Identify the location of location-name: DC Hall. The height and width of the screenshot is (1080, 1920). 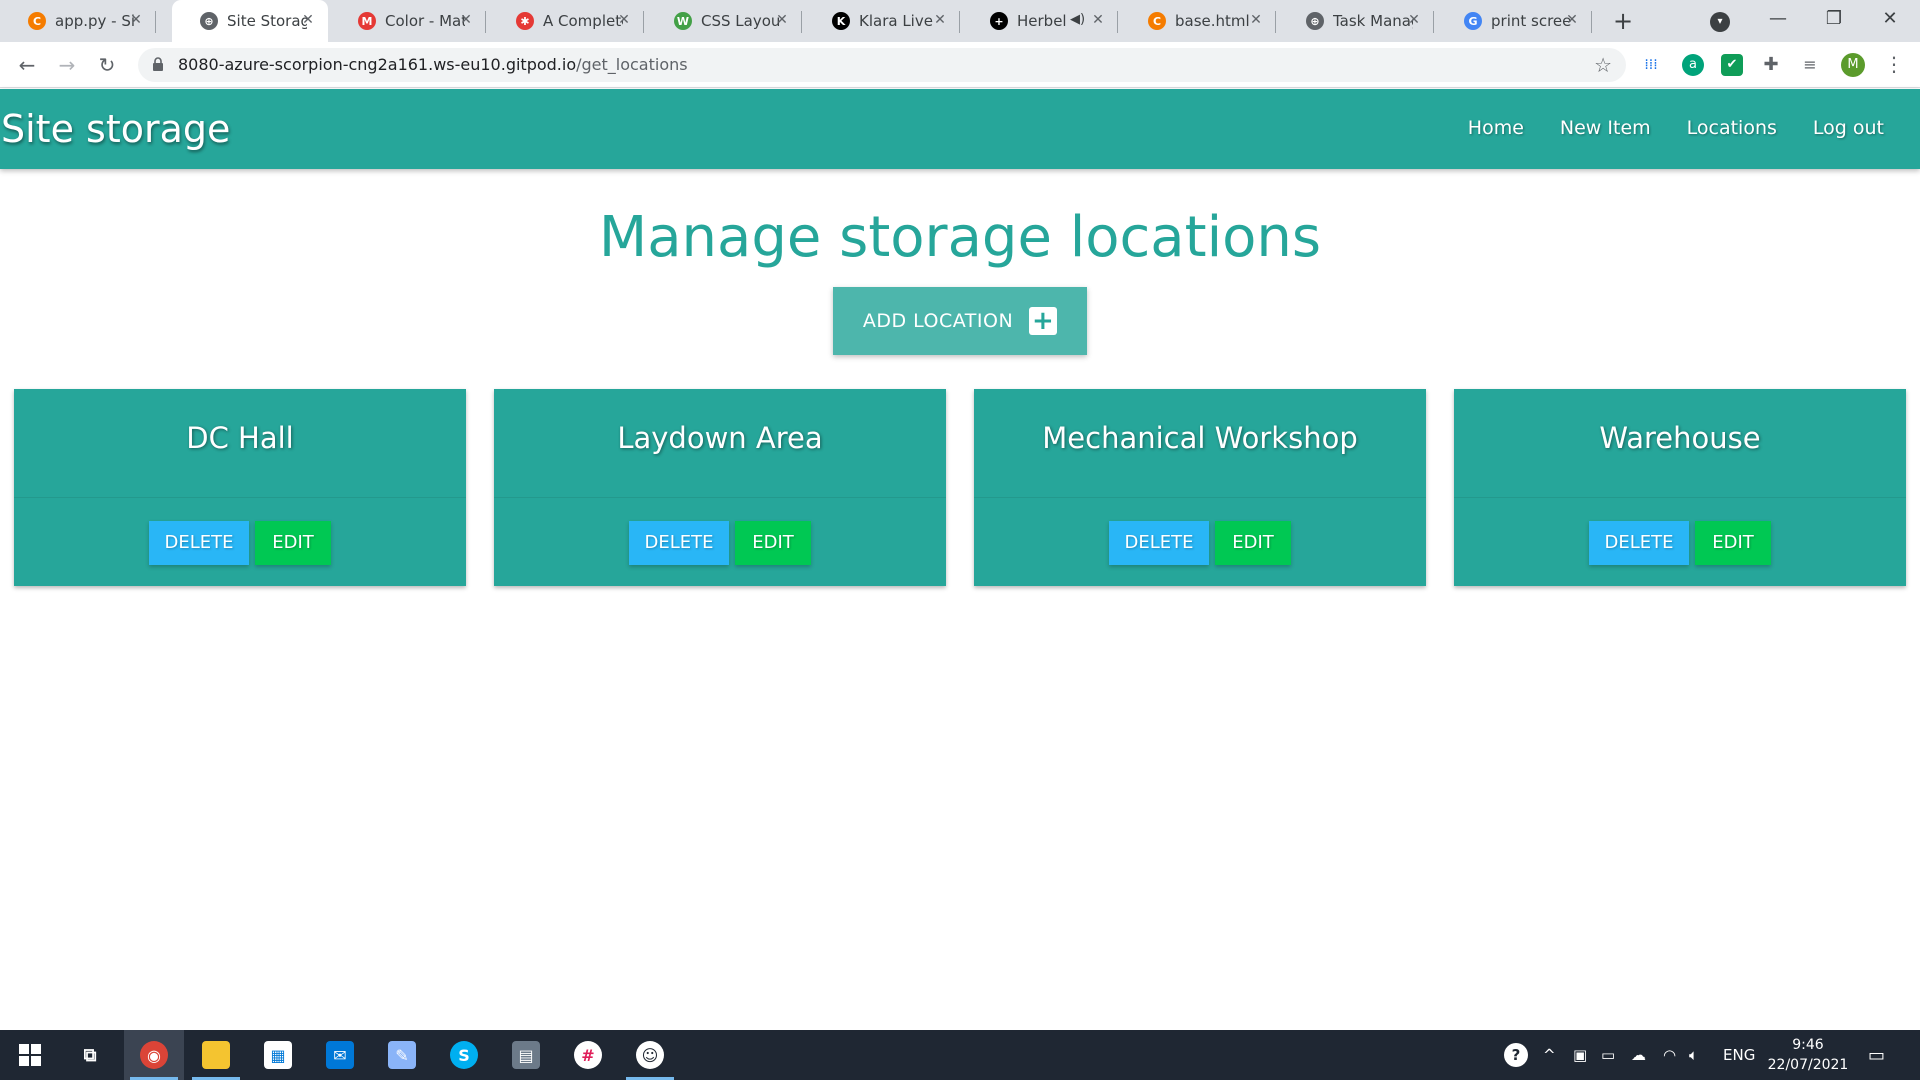
(240, 438).